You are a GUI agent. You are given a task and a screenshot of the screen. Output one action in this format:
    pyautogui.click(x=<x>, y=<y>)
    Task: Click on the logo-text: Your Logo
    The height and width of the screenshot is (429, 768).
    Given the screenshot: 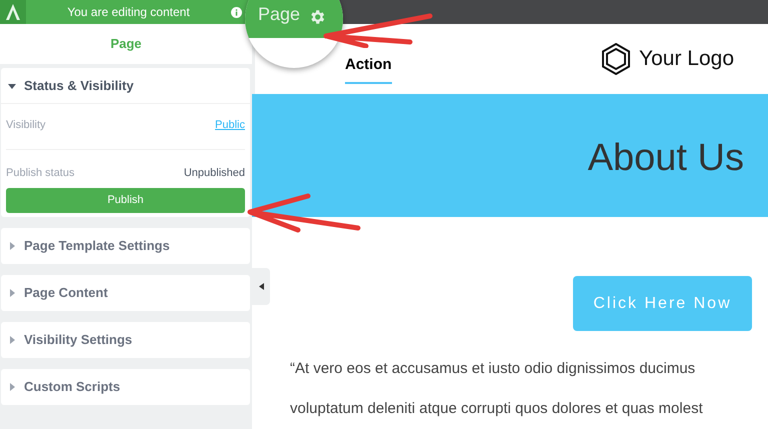 What is the action you would take?
    pyautogui.click(x=686, y=59)
    